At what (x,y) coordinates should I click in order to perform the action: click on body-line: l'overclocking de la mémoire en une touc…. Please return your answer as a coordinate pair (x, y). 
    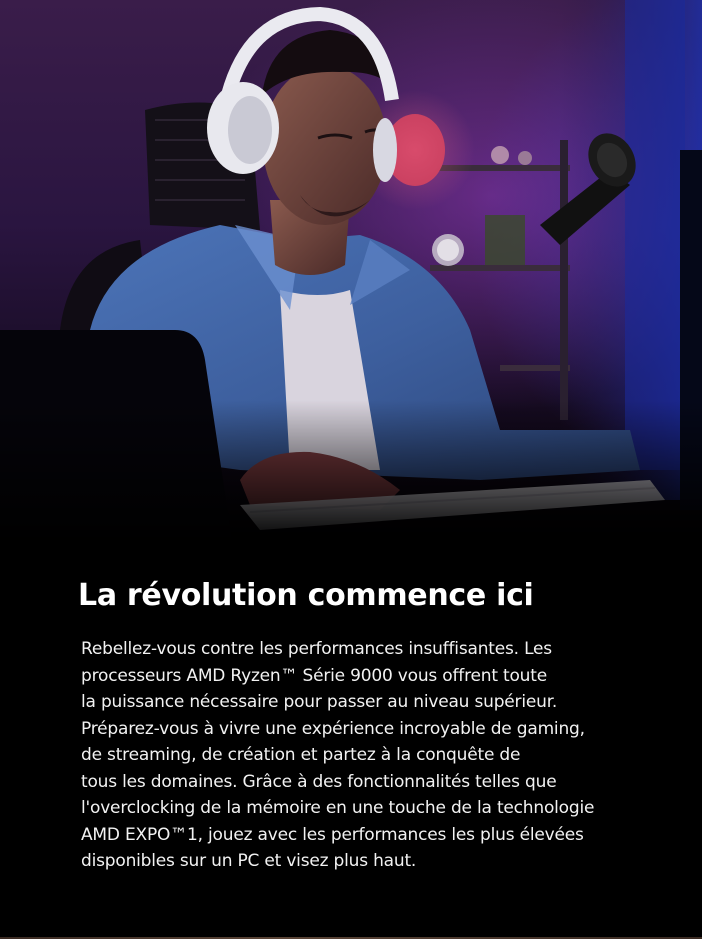
    Looking at the image, I should click on (338, 808).